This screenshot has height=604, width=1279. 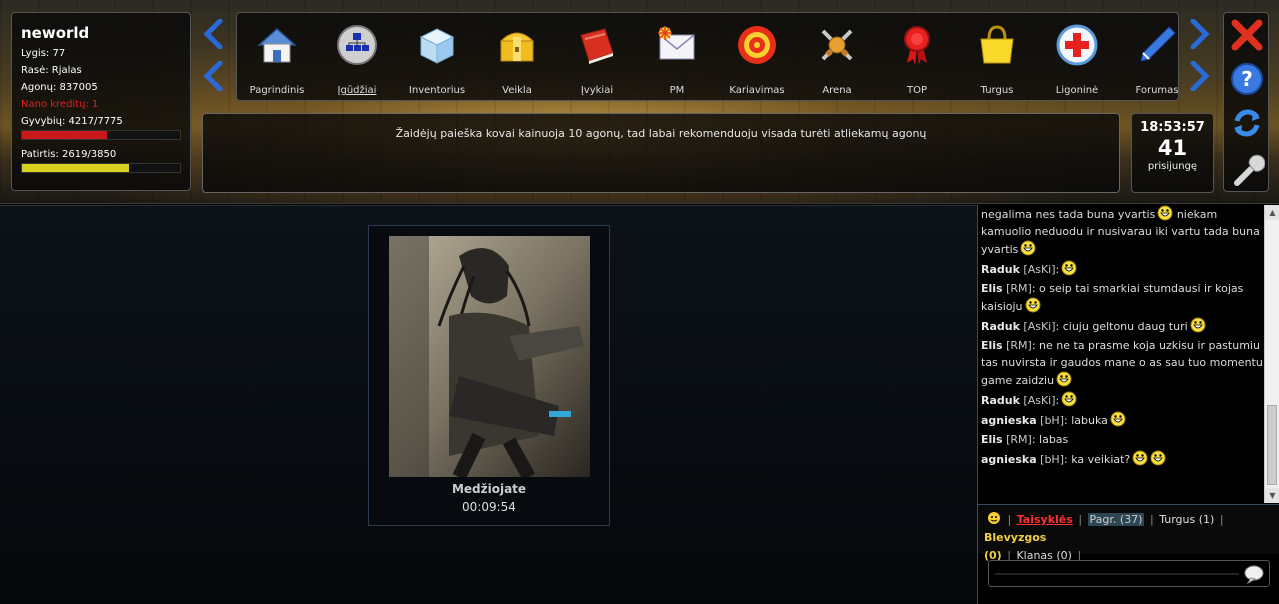 What do you see at coordinates (1129, 573) in the screenshot?
I see `chat-input-box` at bounding box center [1129, 573].